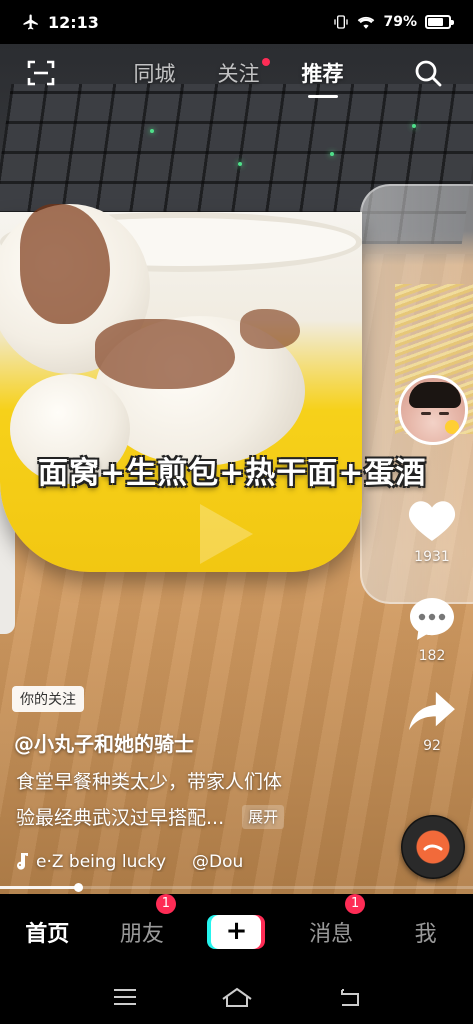  I want to click on music-disc-icon, so click(433, 847).